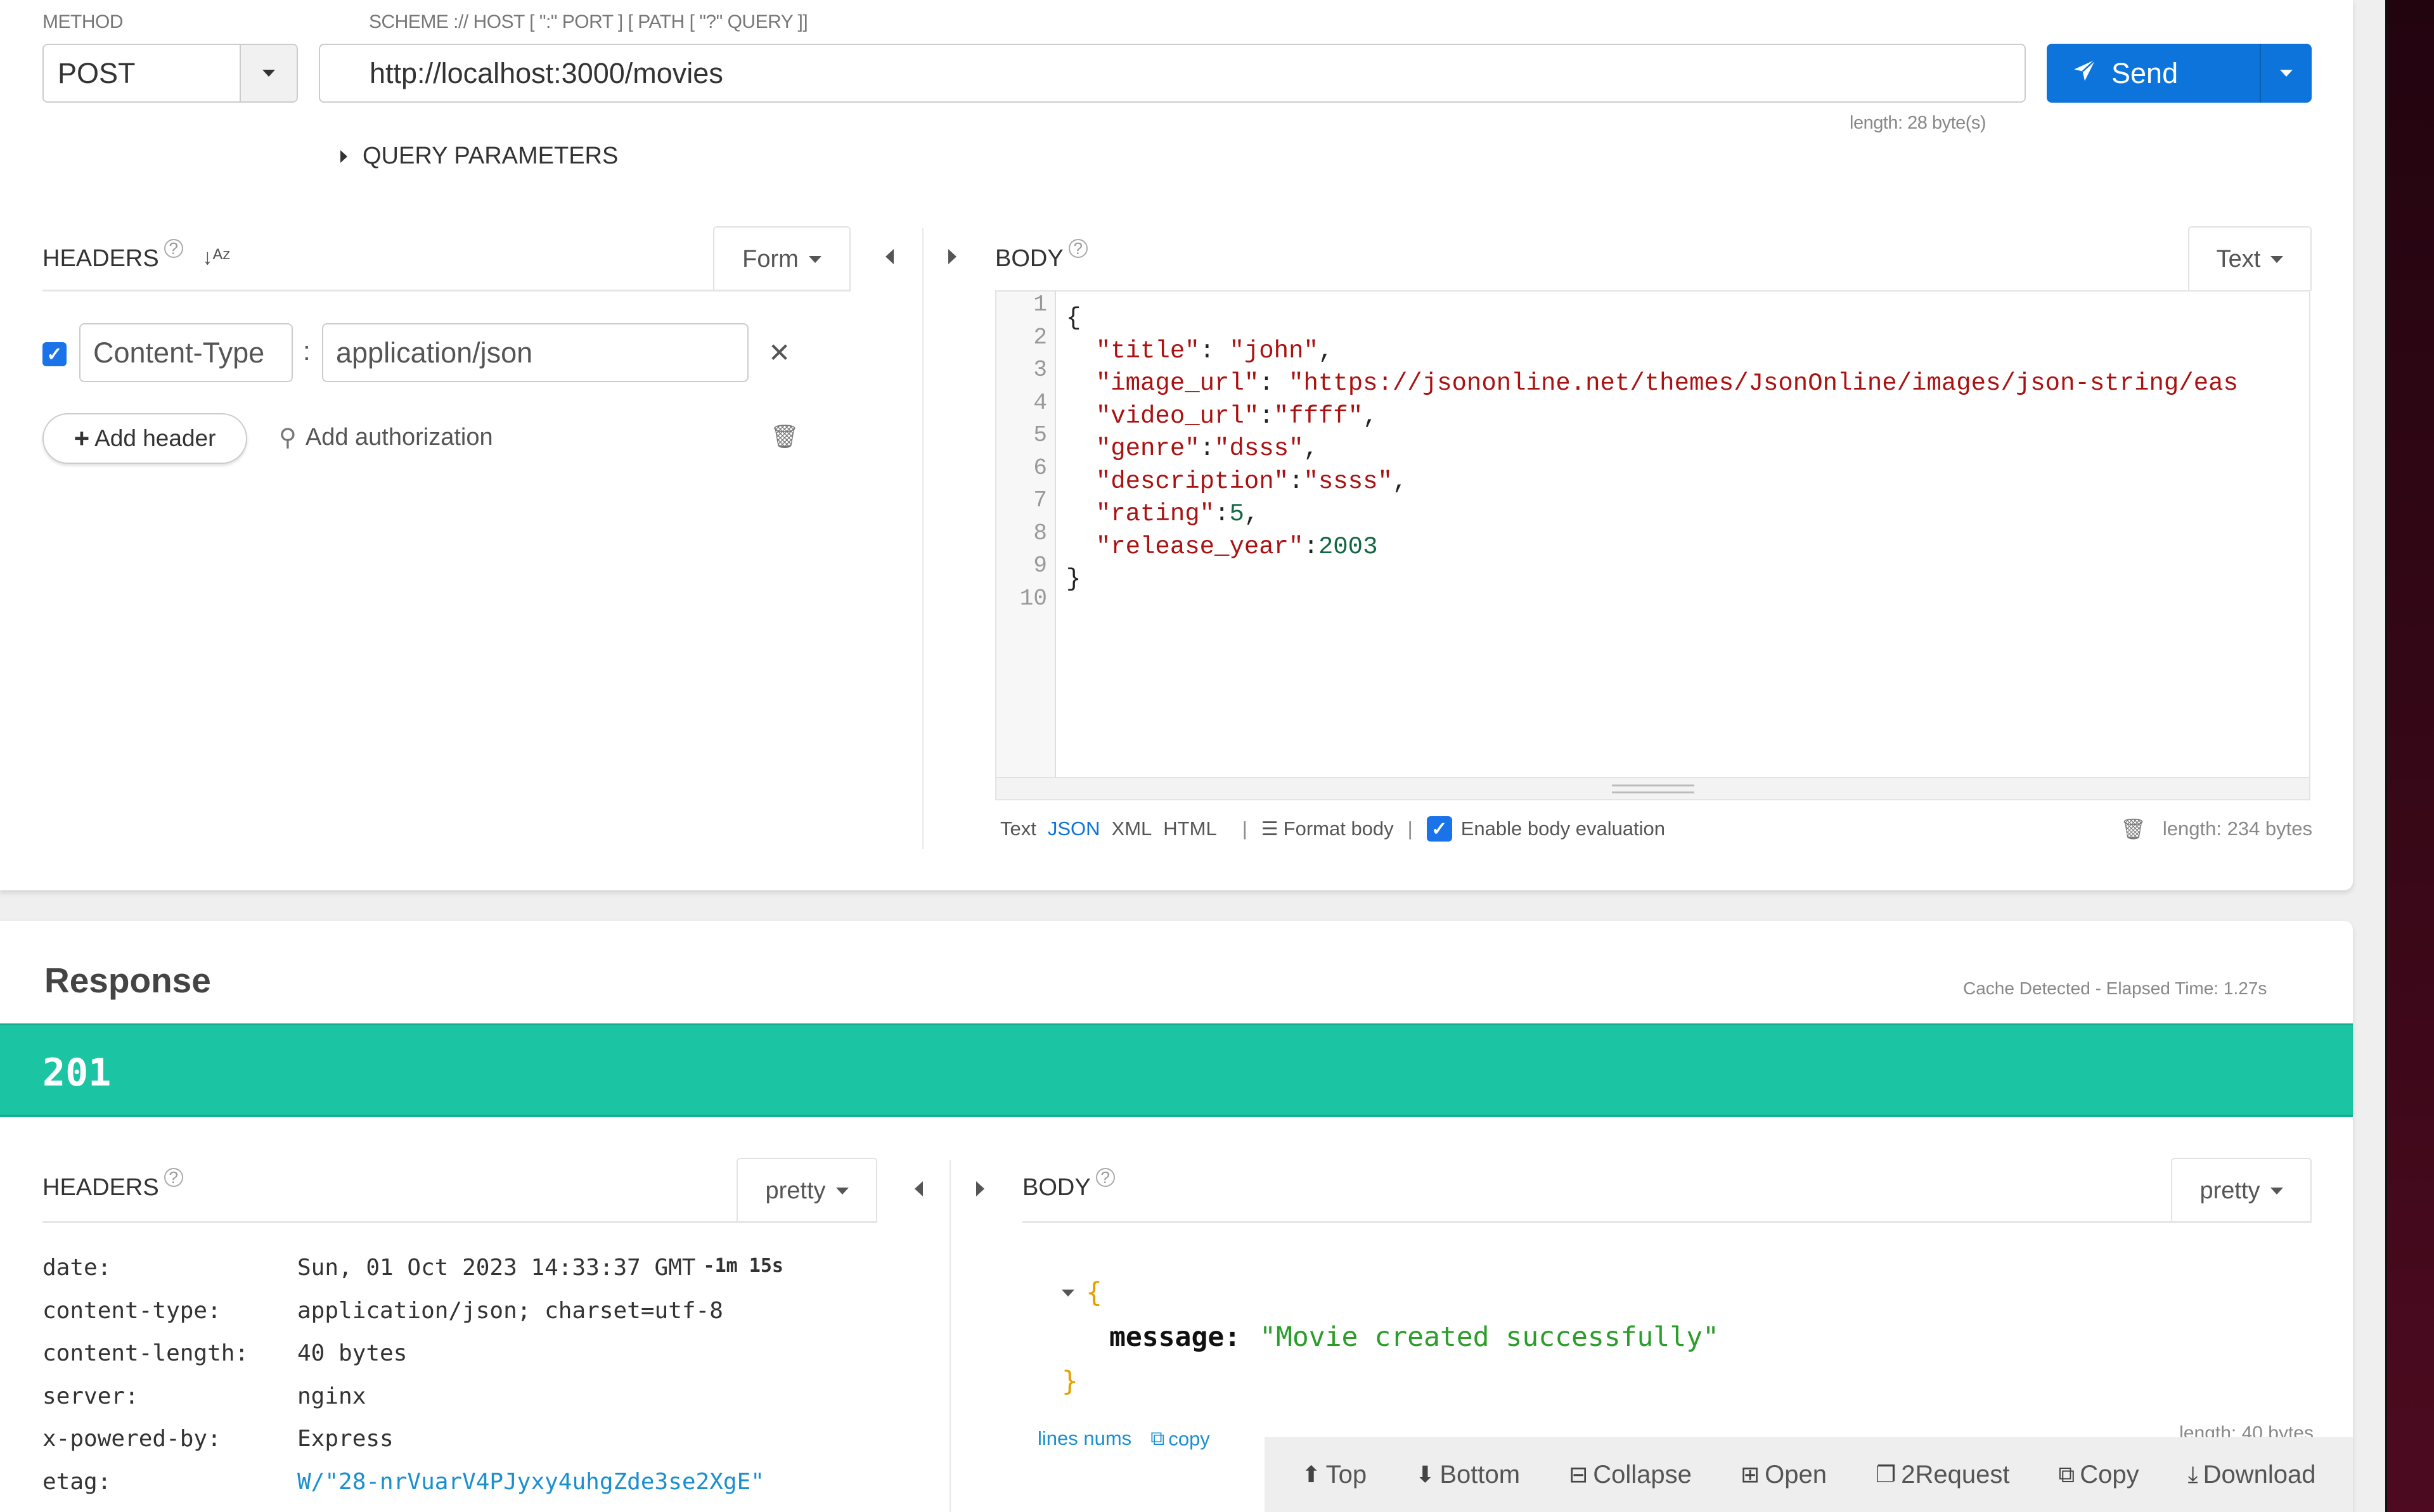  I want to click on method-dropdown-toggle, so click(269, 73).